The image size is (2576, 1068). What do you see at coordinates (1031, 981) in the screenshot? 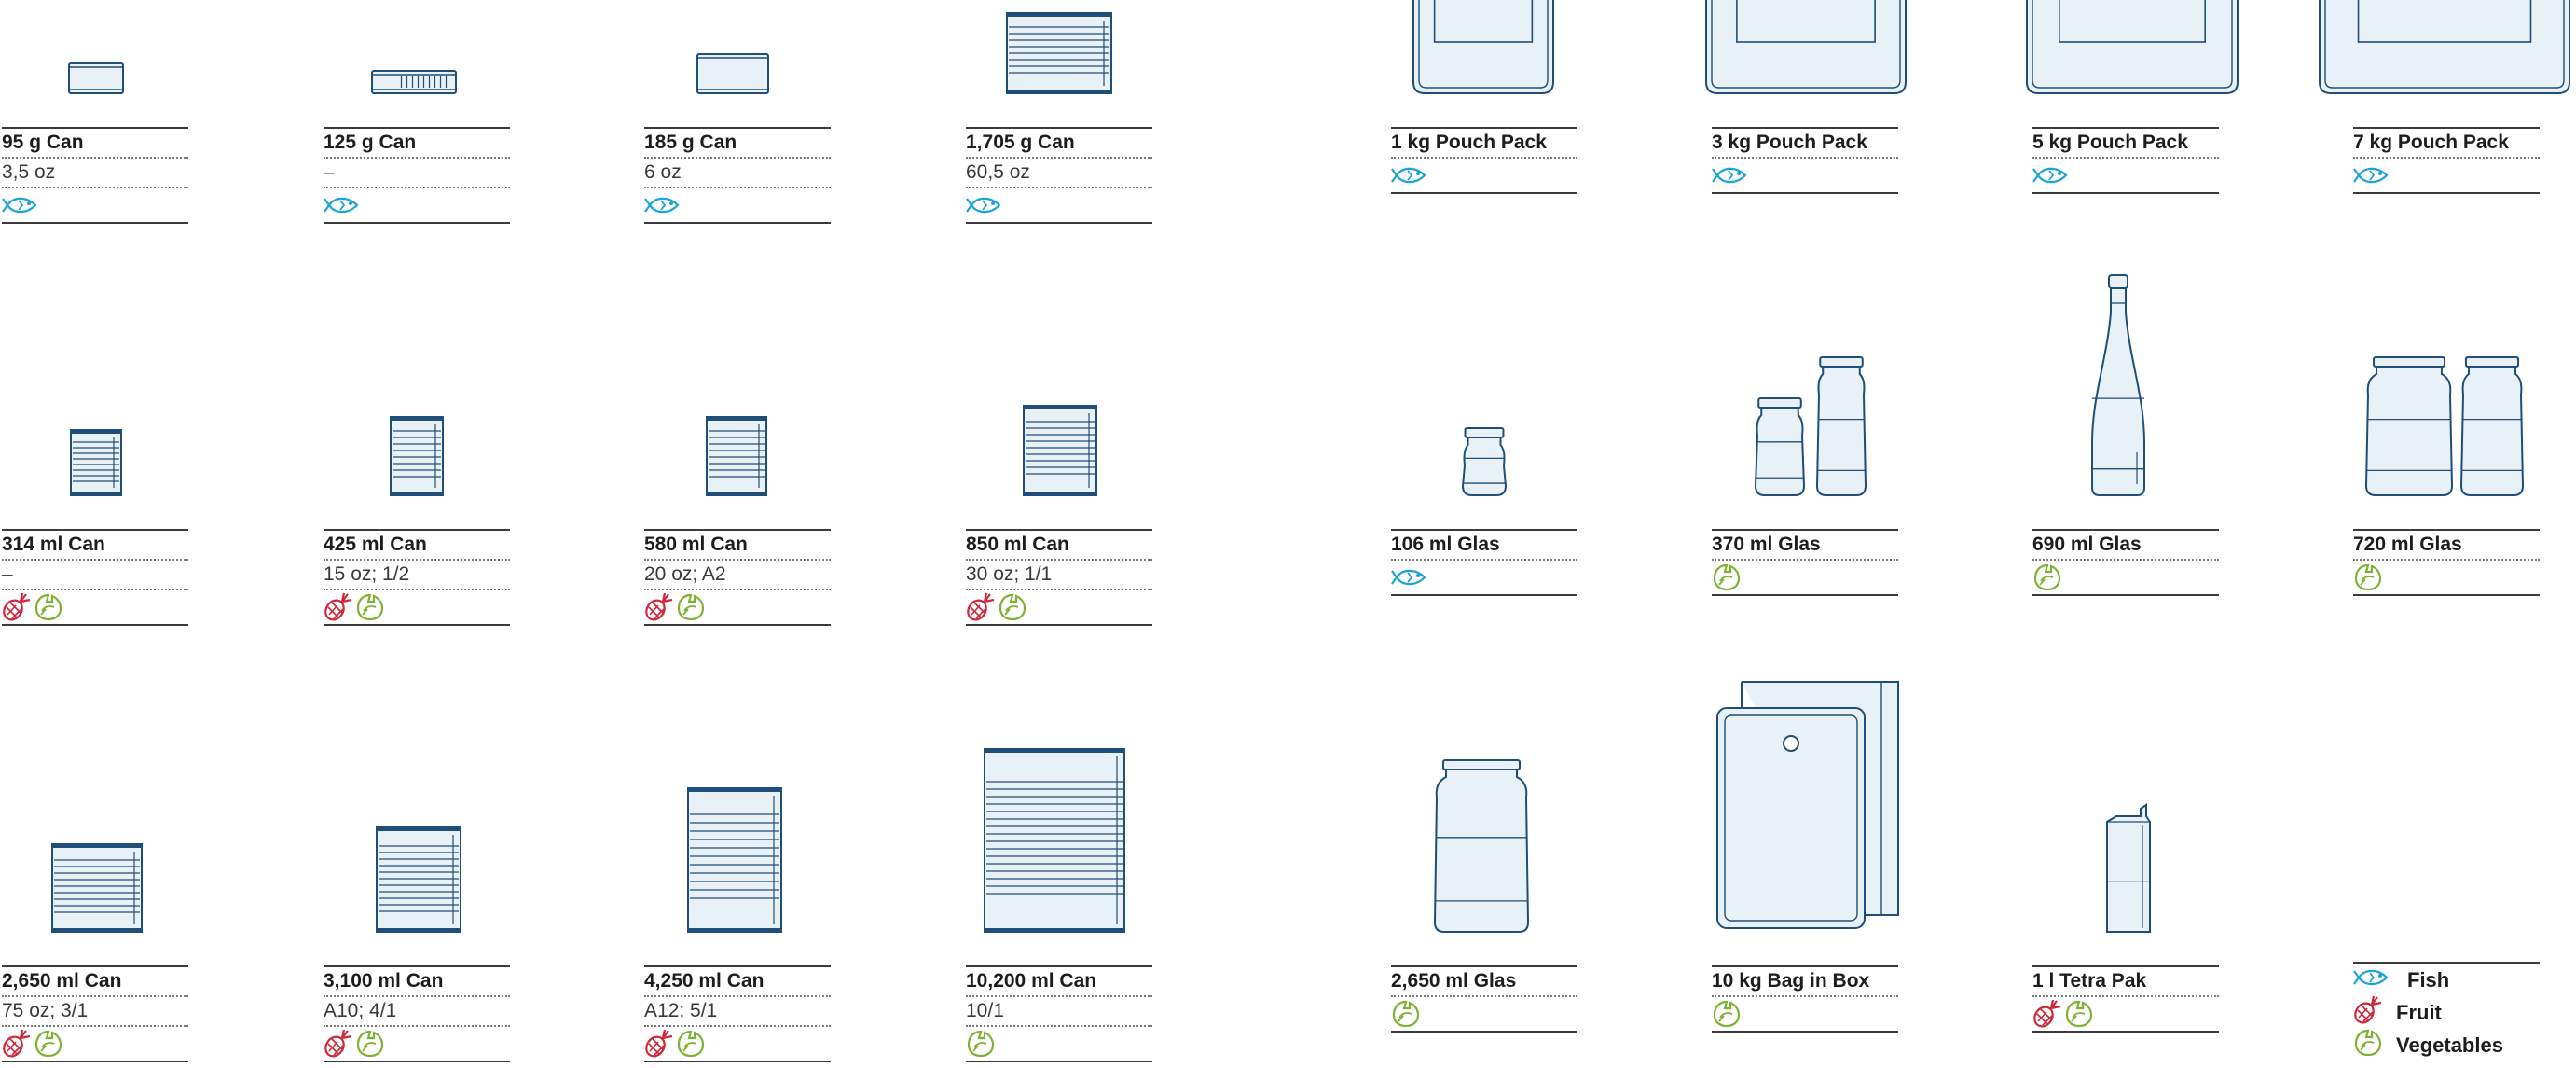
I see `product-title: 10,200 ml Can` at bounding box center [1031, 981].